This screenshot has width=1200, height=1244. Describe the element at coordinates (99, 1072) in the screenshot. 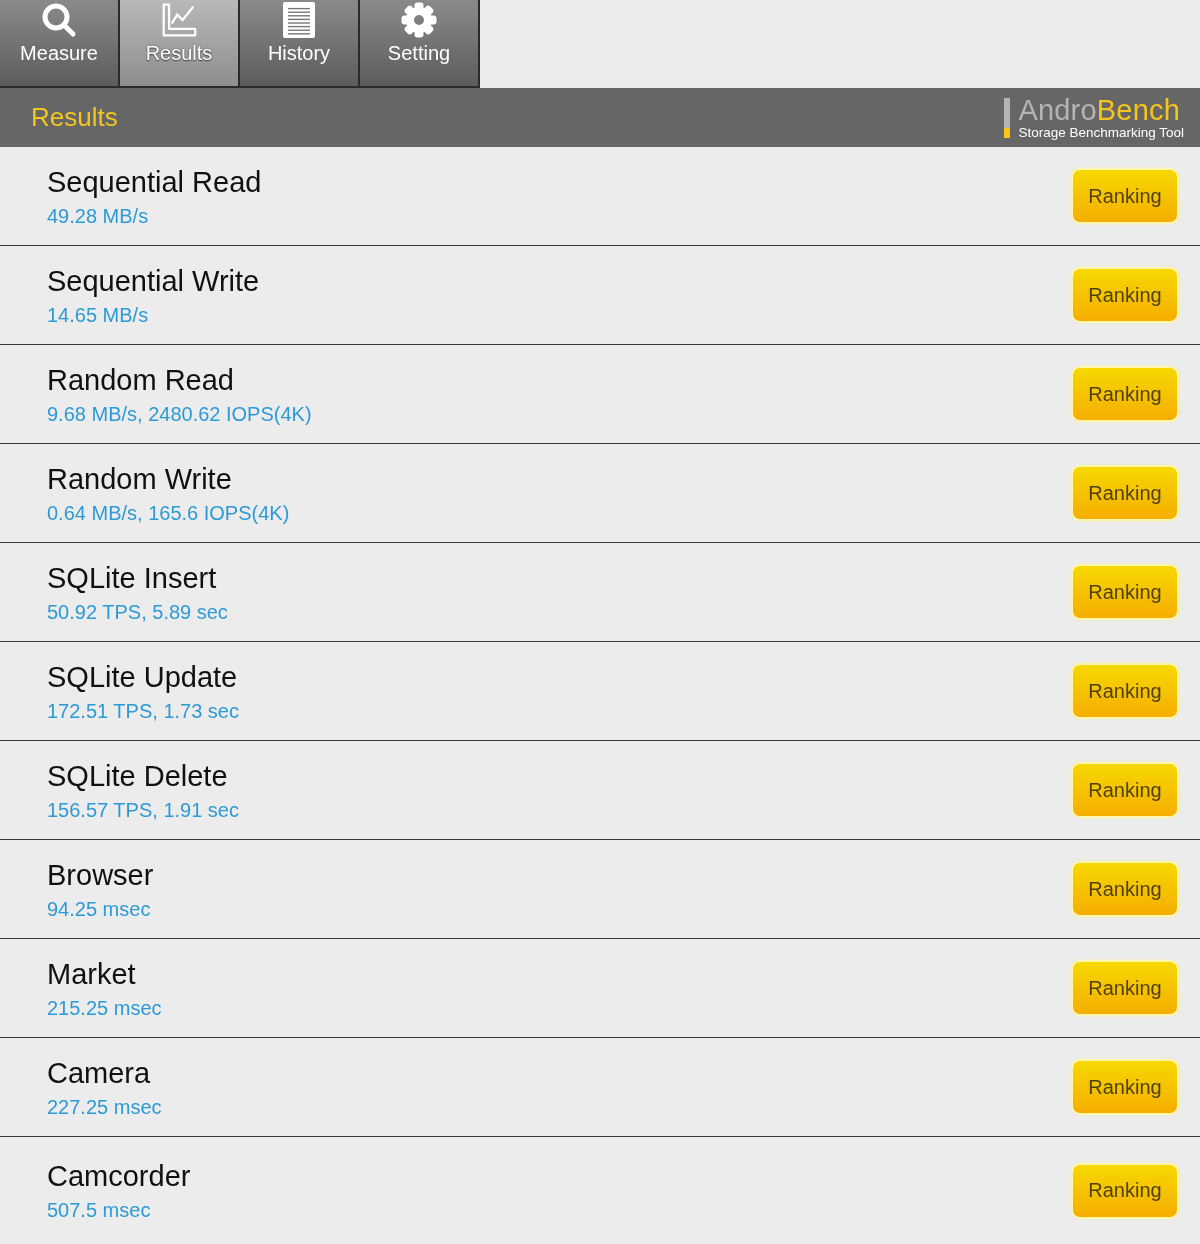

I see `test-name: Camera` at that location.